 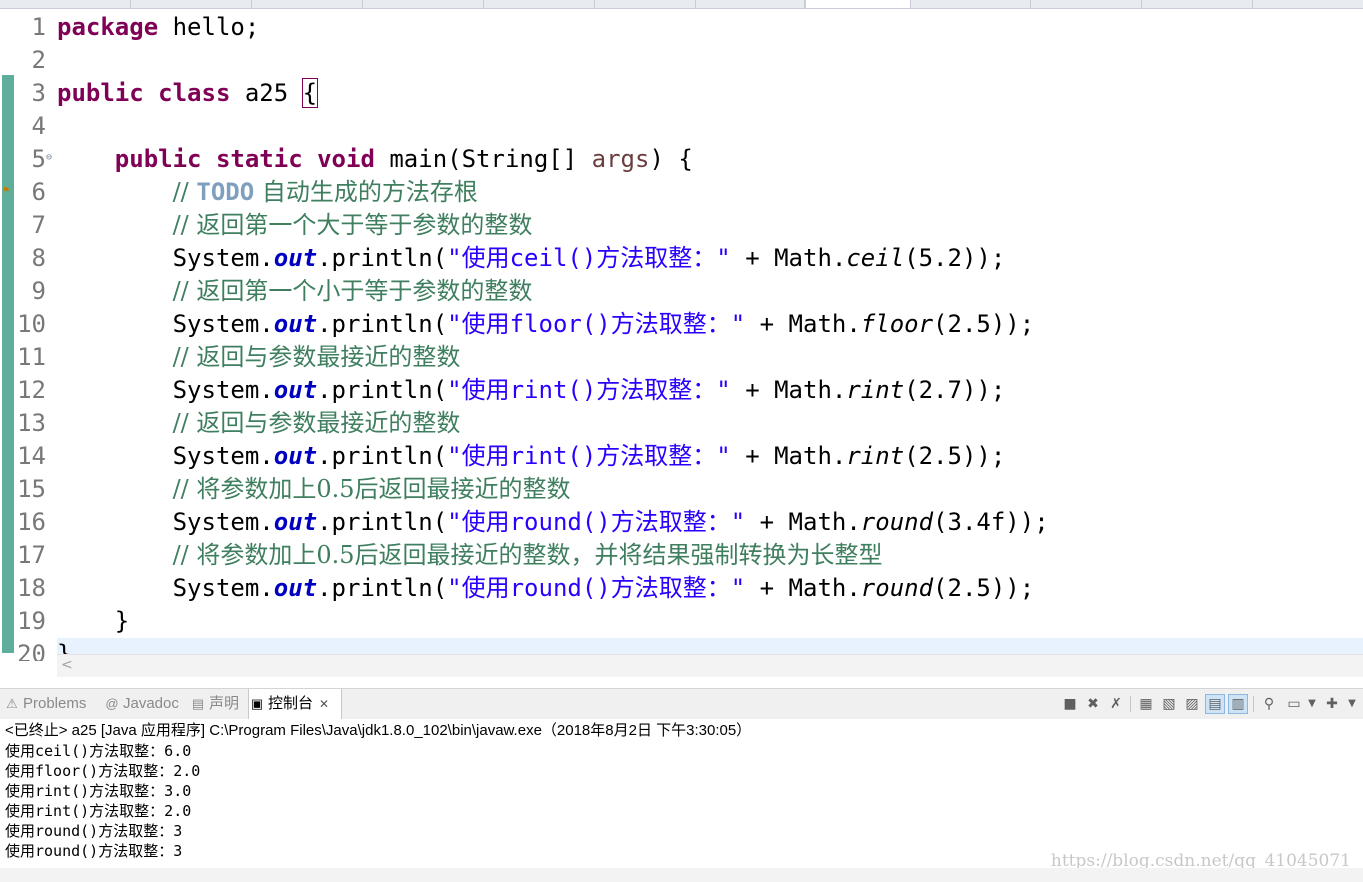 What do you see at coordinates (1269, 704) in the screenshot?
I see `pin-console-icon: ⚲` at bounding box center [1269, 704].